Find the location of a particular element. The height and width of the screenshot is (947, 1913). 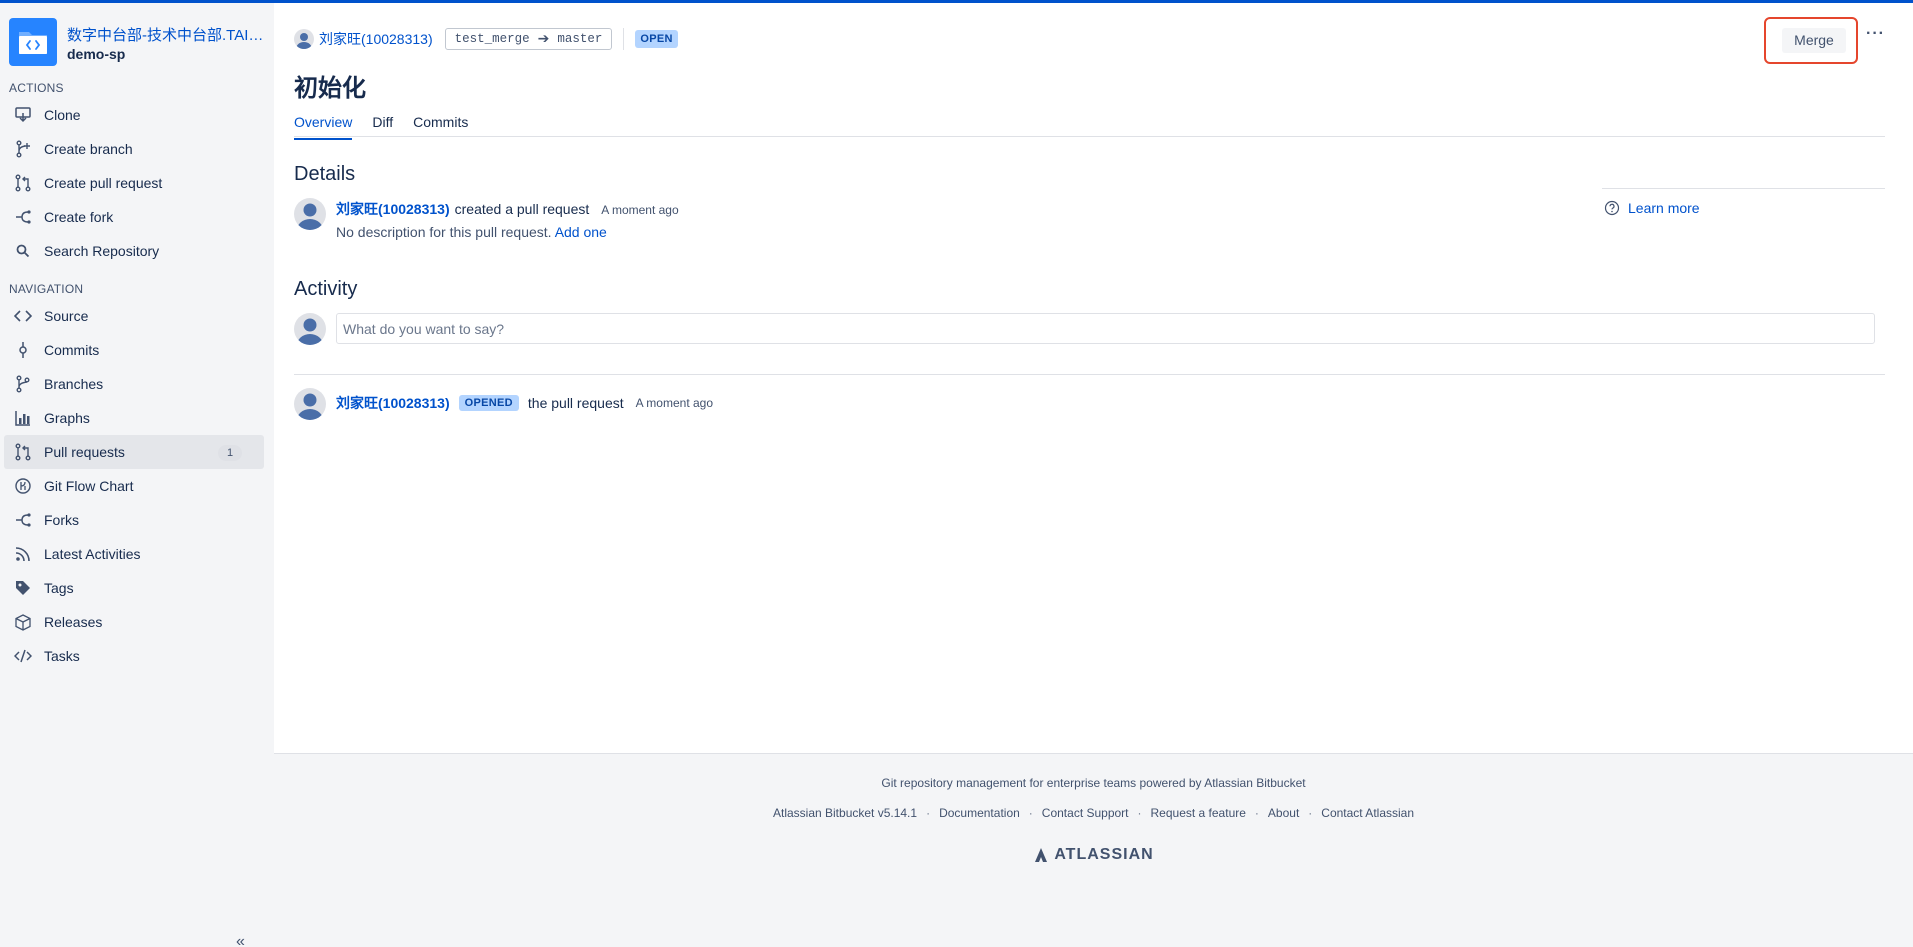

code-icon is located at coordinates (23, 656).